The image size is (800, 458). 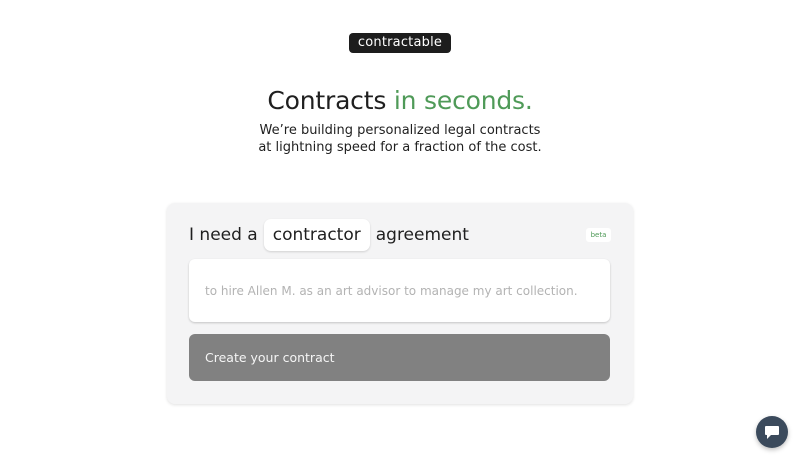 What do you see at coordinates (399, 290) in the screenshot?
I see `contract-description-input` at bounding box center [399, 290].